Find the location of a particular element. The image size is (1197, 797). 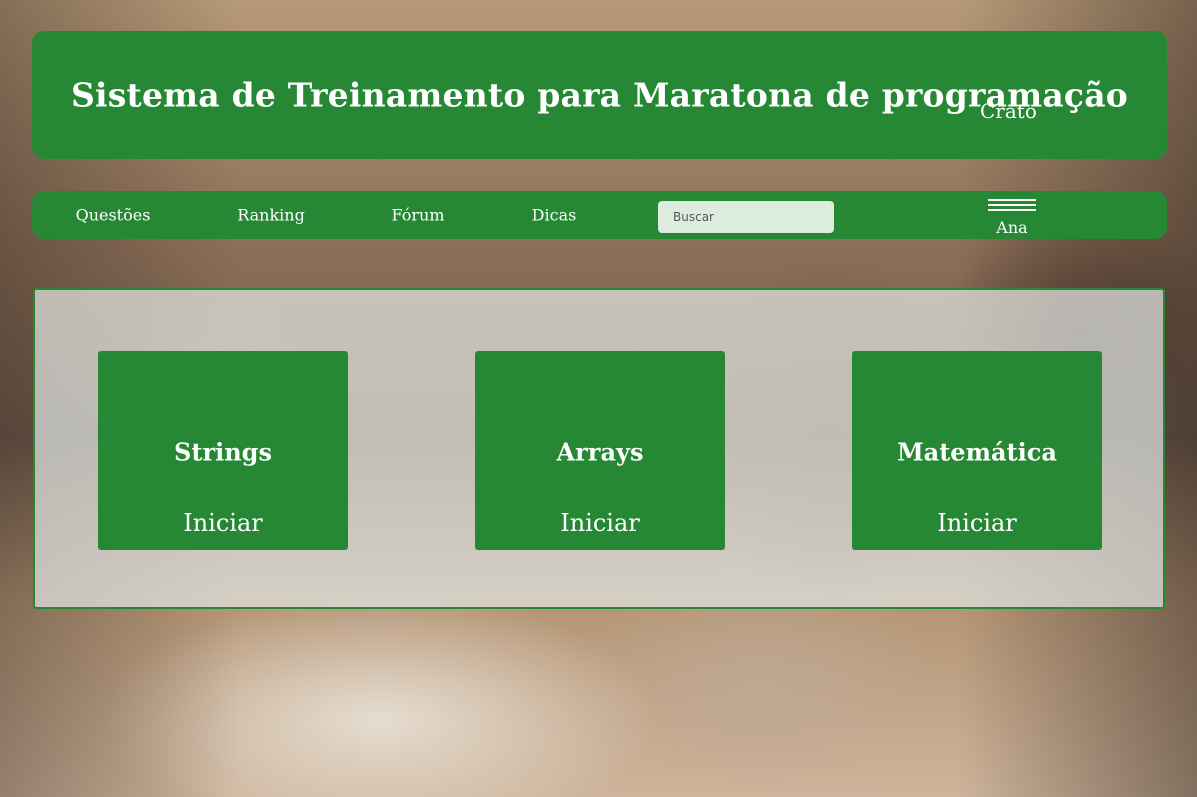

topic-card-matematica: Matemática Iniciar is located at coordinates (977, 450).